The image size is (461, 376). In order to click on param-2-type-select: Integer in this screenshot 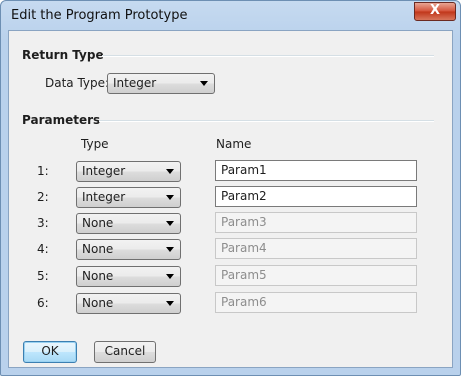, I will do `click(128, 197)`.